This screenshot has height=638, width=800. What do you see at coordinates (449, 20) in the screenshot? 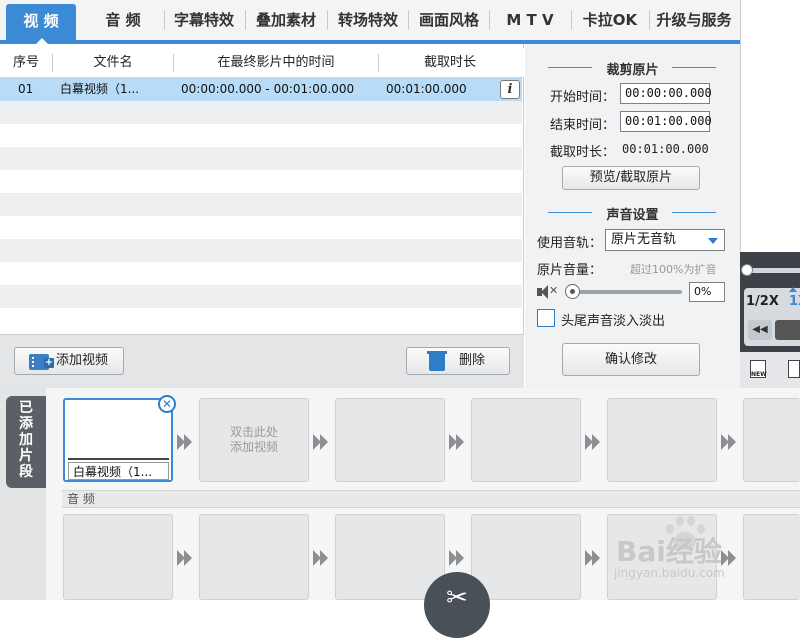
I see `tab-image-style: 画面风格` at bounding box center [449, 20].